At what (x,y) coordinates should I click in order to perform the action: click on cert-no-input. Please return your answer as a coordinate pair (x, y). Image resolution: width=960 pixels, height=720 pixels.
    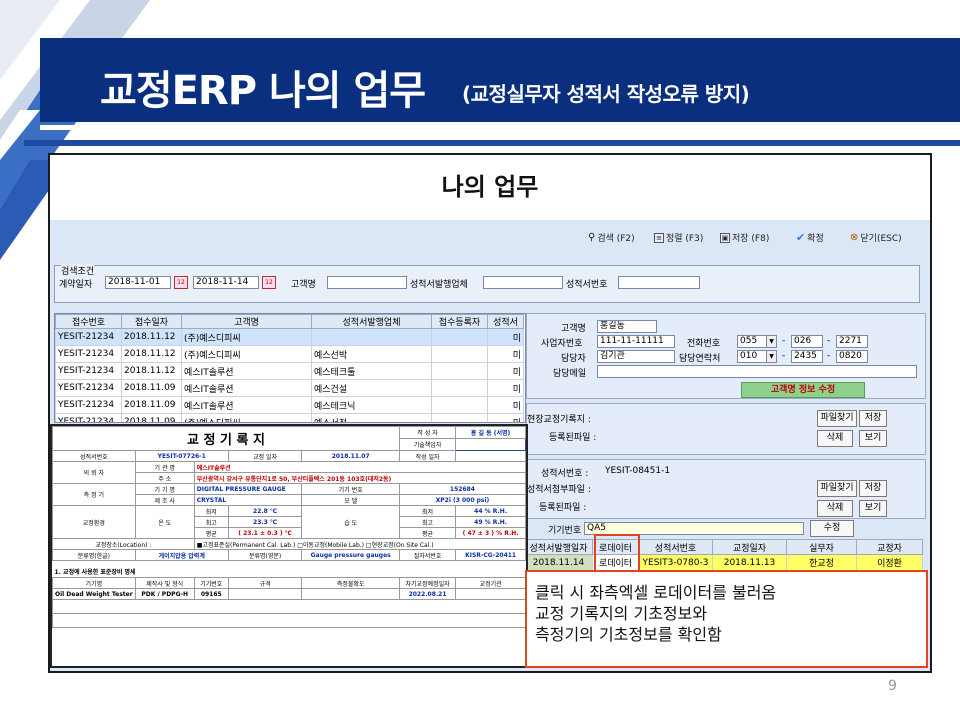
    Looking at the image, I should click on (659, 282).